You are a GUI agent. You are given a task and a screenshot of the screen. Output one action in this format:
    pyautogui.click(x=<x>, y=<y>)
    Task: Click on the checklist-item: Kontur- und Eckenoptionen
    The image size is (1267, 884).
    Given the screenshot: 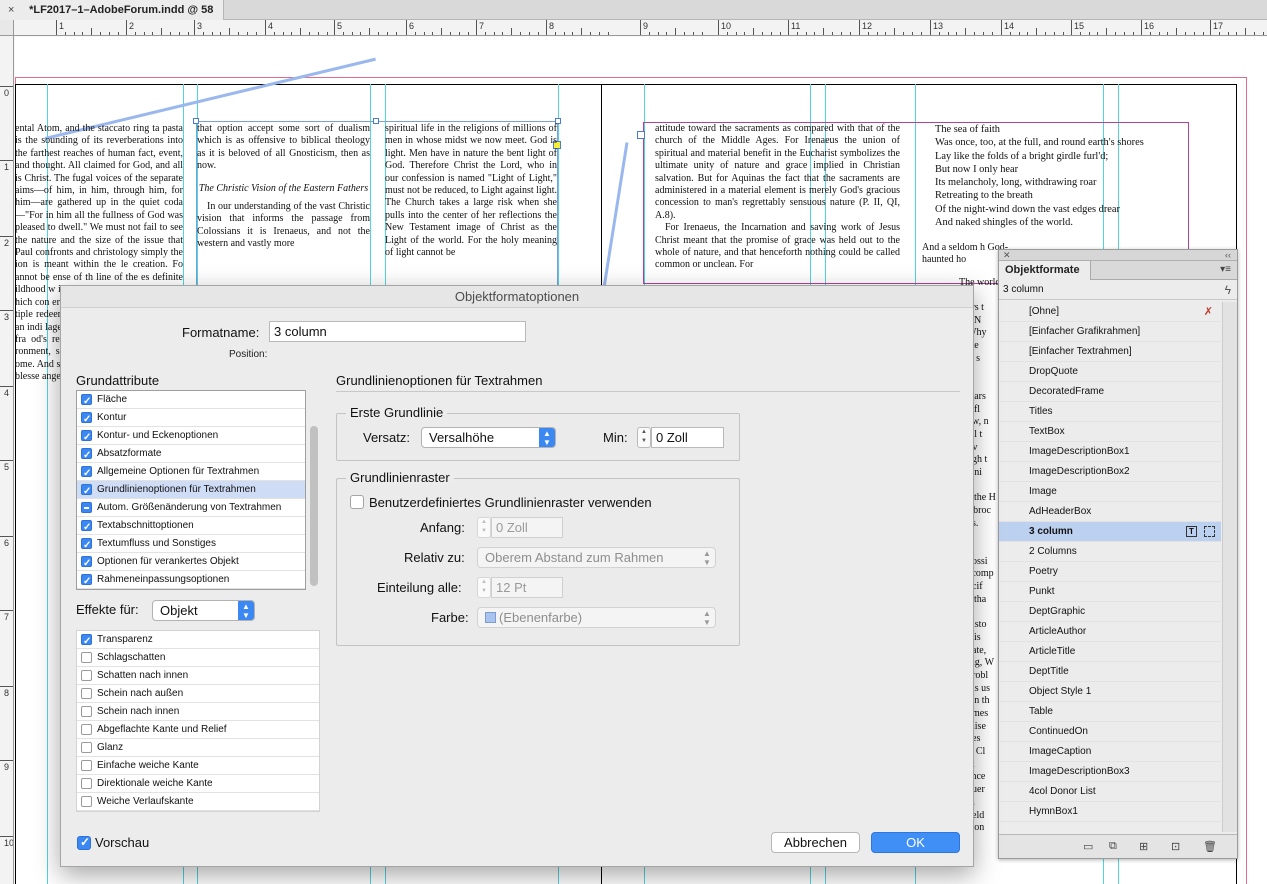 What is the action you would take?
    pyautogui.click(x=191, y=437)
    